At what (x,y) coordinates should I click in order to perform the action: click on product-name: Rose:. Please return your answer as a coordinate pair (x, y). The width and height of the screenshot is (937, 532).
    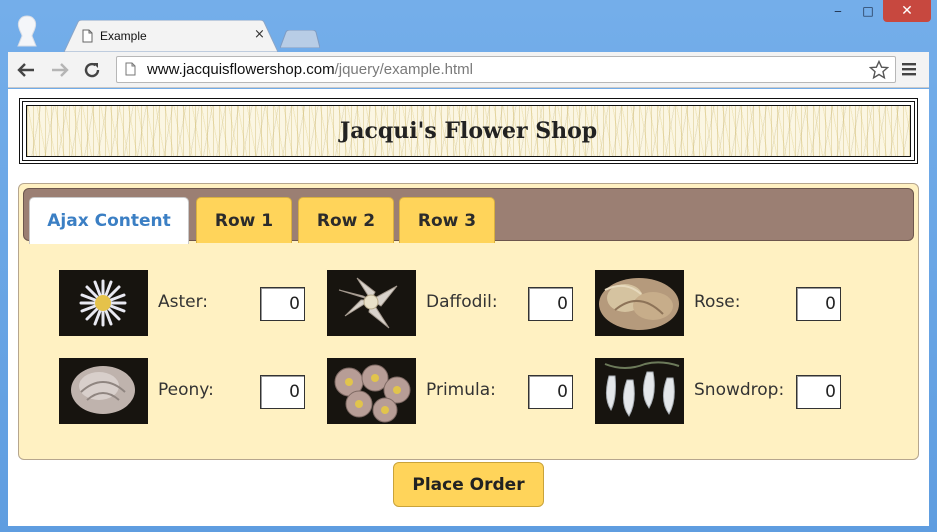
    Looking at the image, I should click on (717, 302).